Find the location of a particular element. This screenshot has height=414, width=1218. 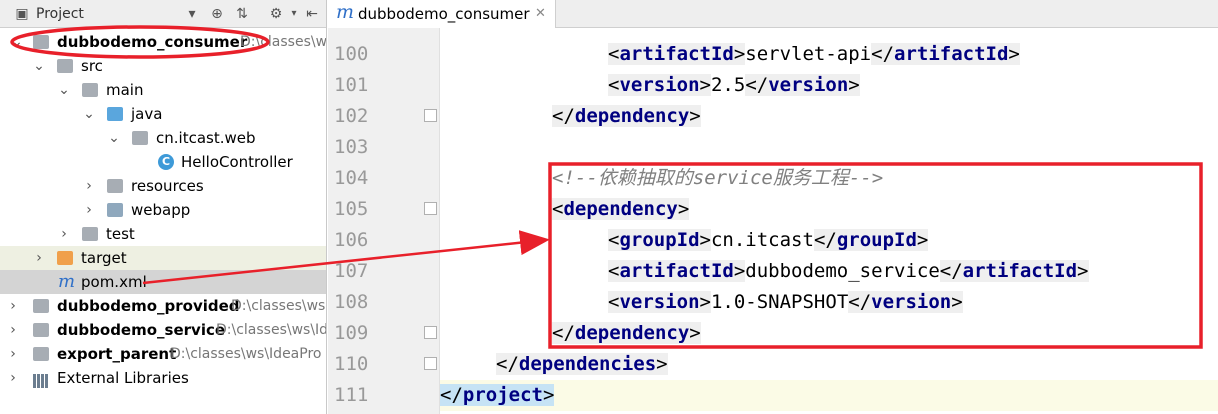

tree-item-package: ⌄ cn.itcast.web is located at coordinates (163, 138).